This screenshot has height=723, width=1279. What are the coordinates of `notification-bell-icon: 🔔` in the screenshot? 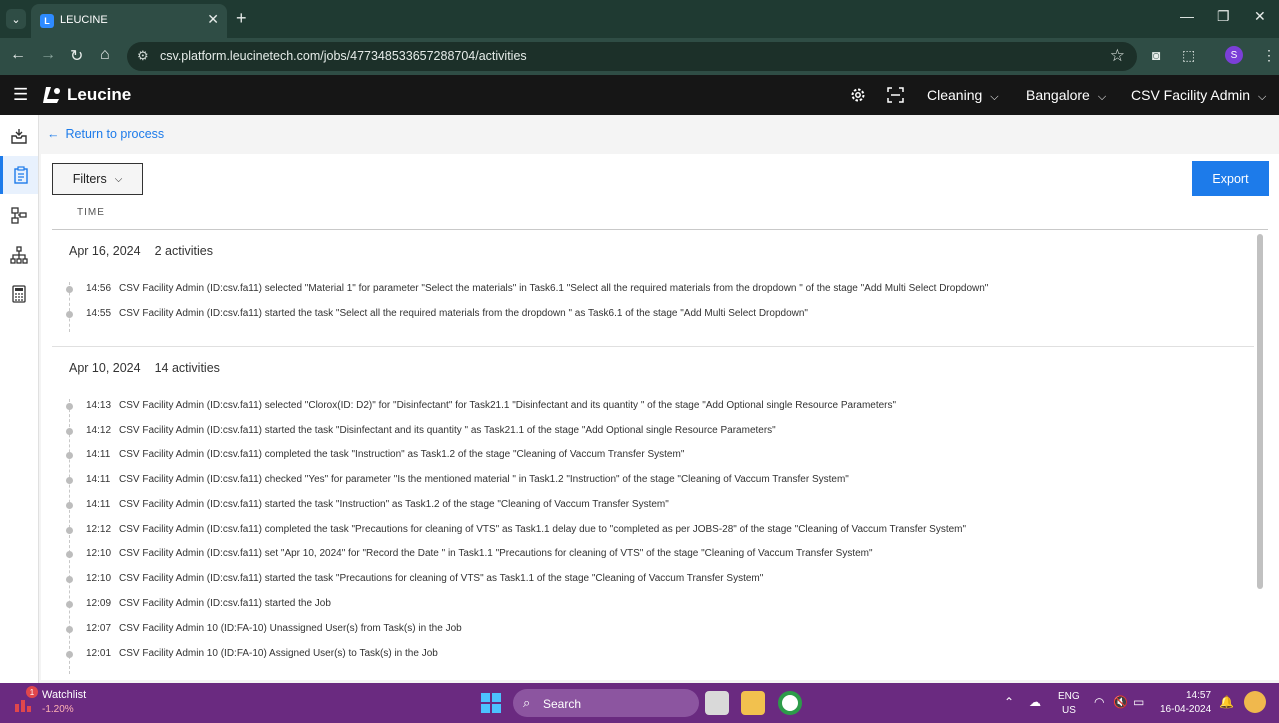 It's located at (1226, 702).